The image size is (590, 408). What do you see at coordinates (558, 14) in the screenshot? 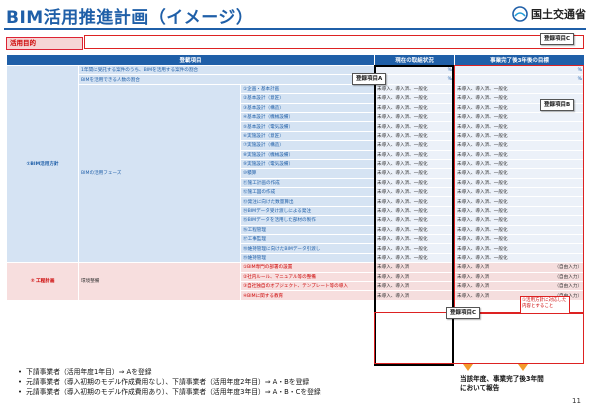
I see `ministry-name: 国土交通省` at bounding box center [558, 14].